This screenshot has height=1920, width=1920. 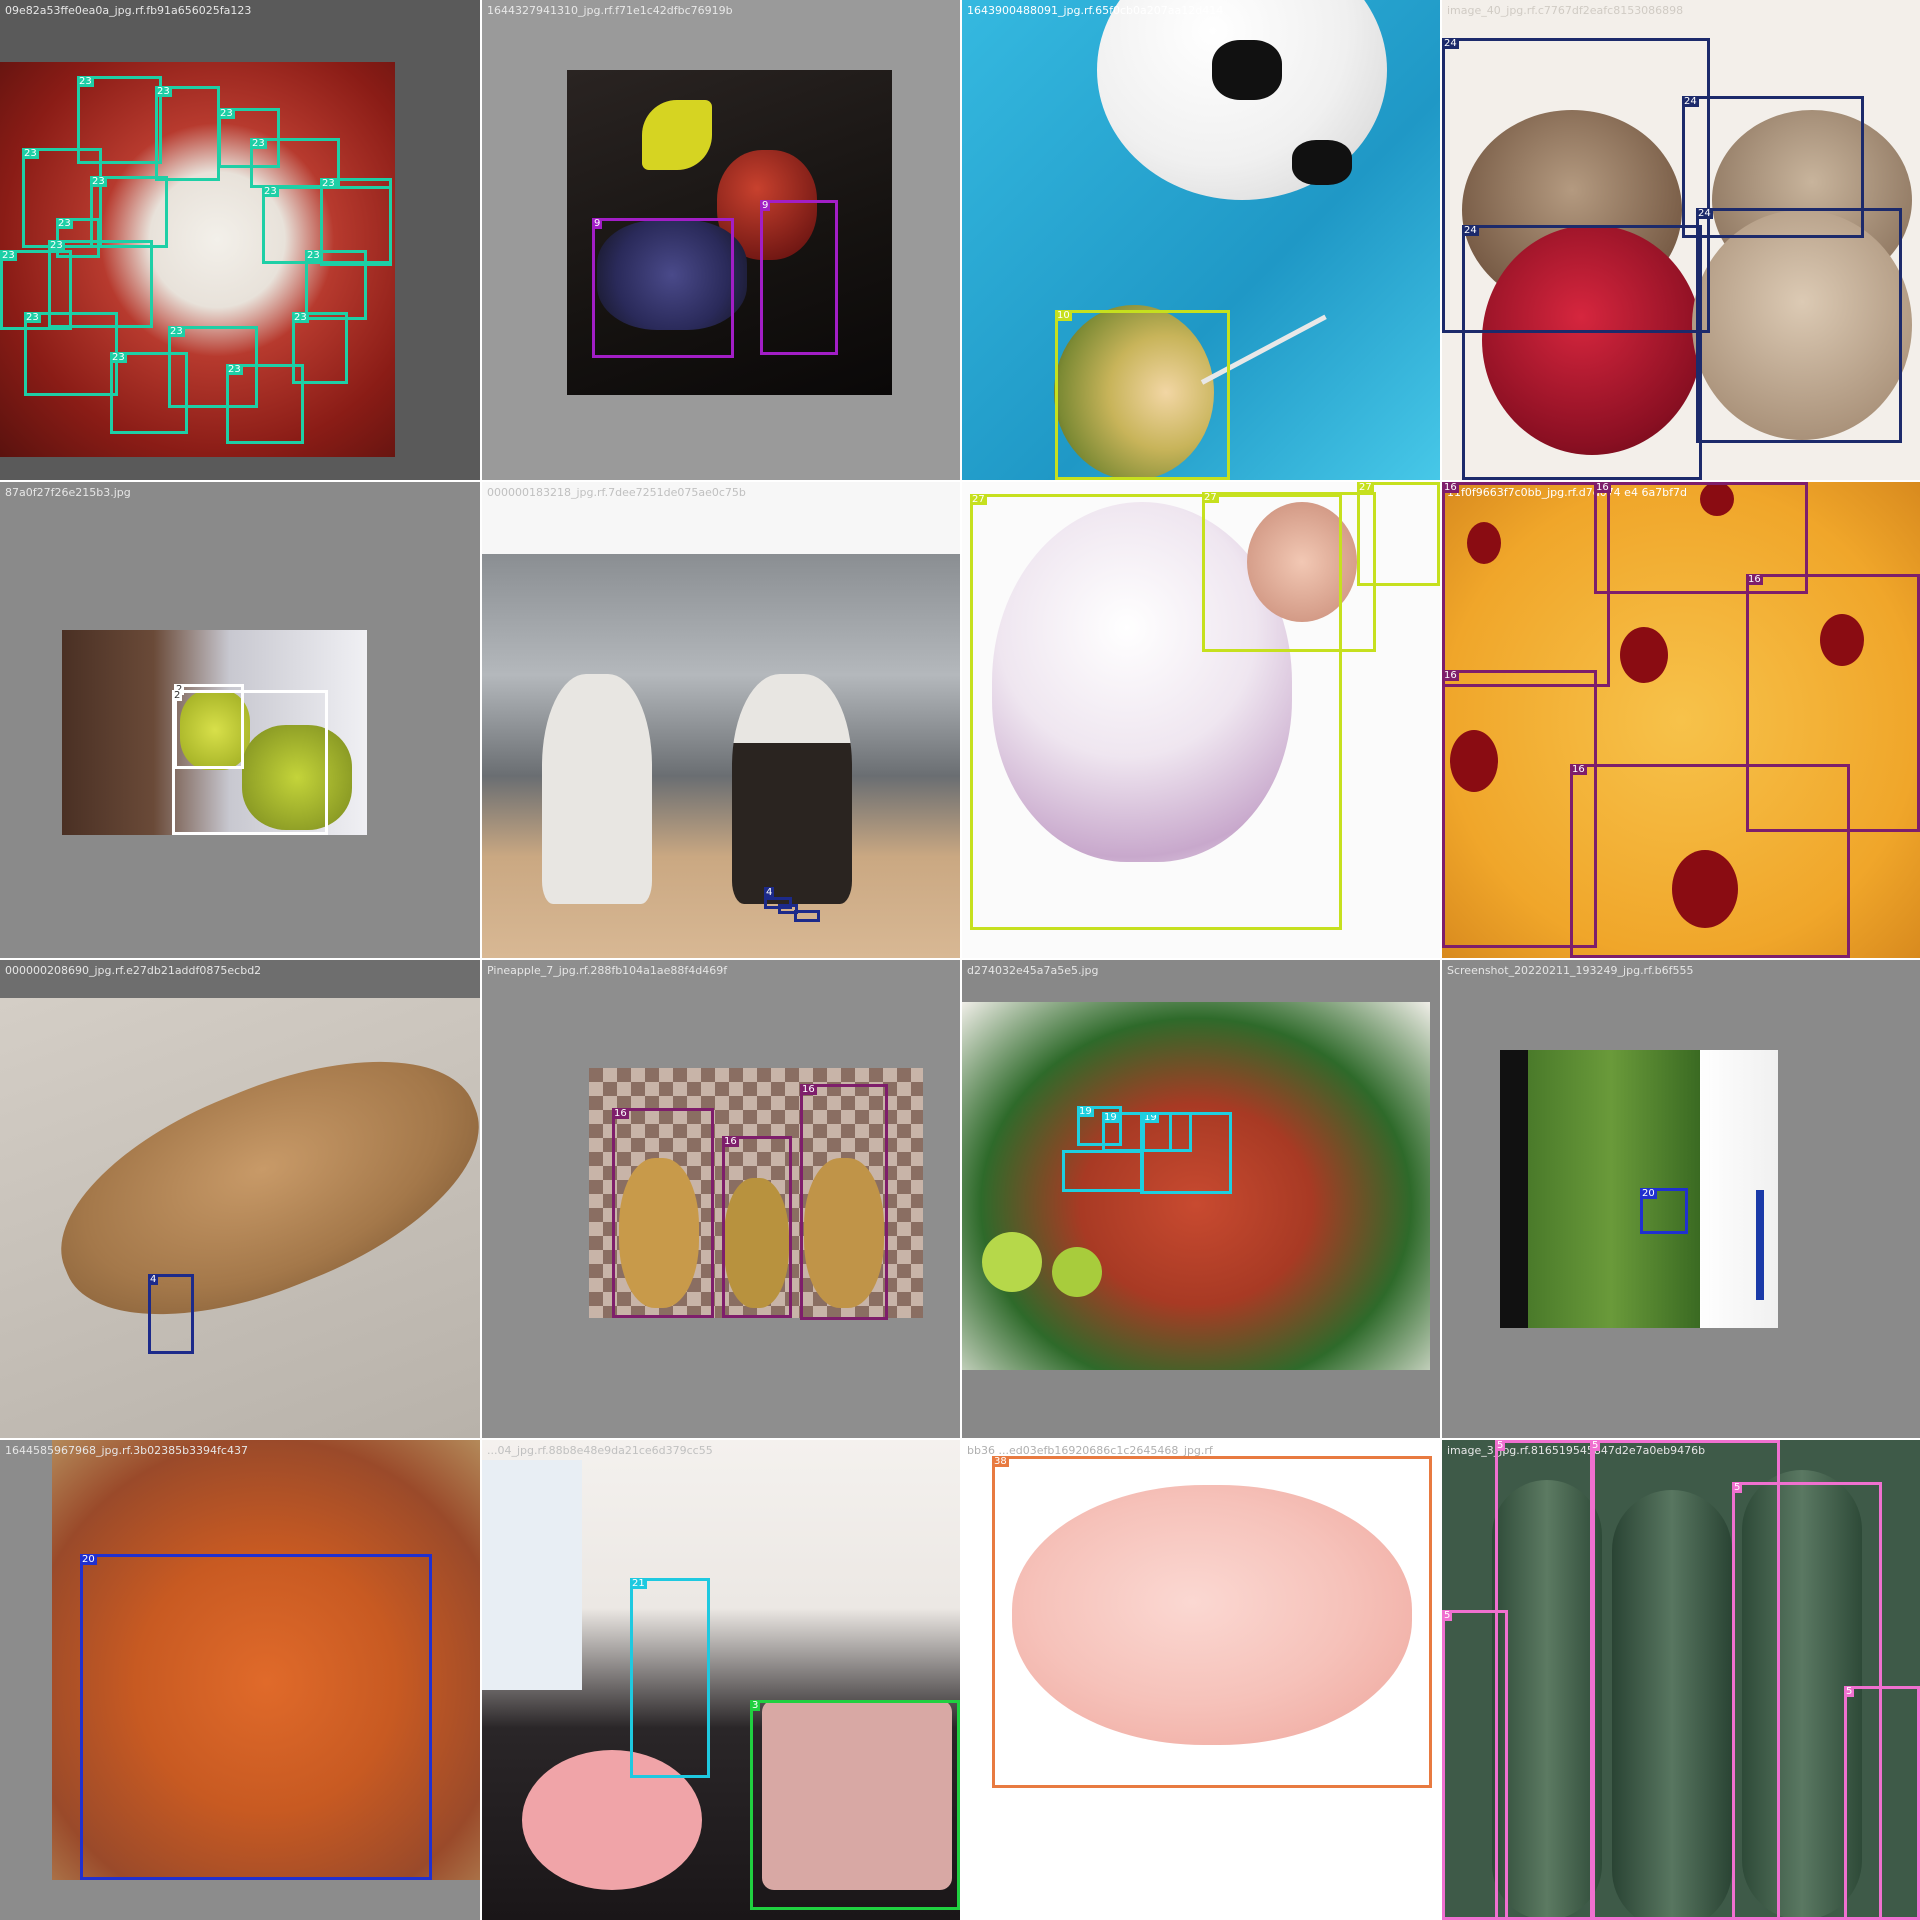 What do you see at coordinates (532, 1575) in the screenshot?
I see `milk-carton-shape` at bounding box center [532, 1575].